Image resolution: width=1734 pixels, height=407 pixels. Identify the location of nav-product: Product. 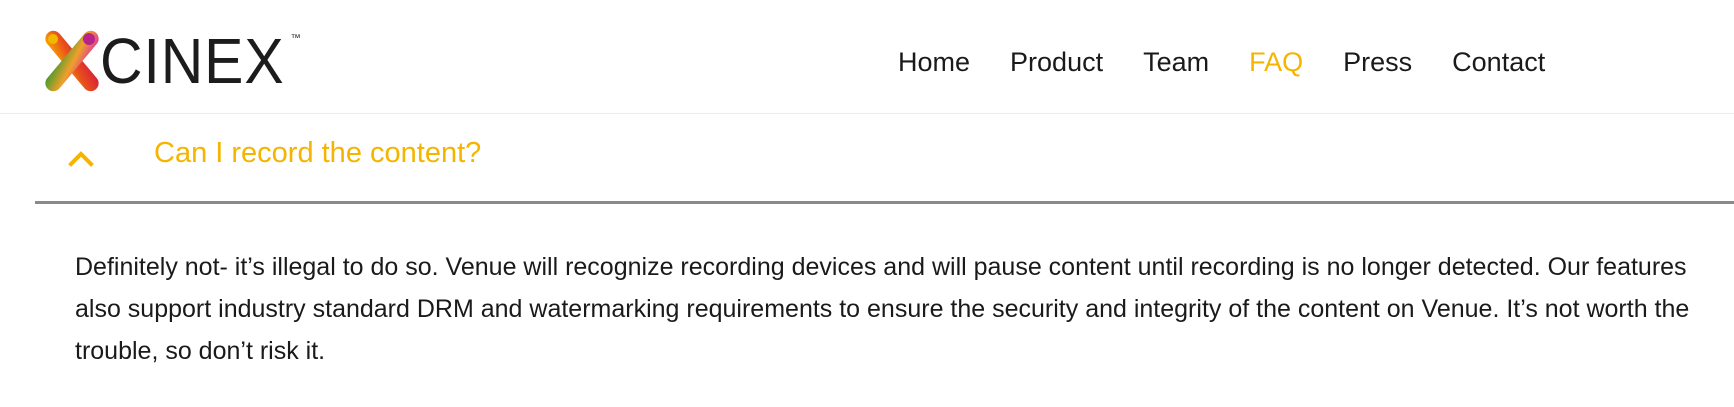
(1056, 62).